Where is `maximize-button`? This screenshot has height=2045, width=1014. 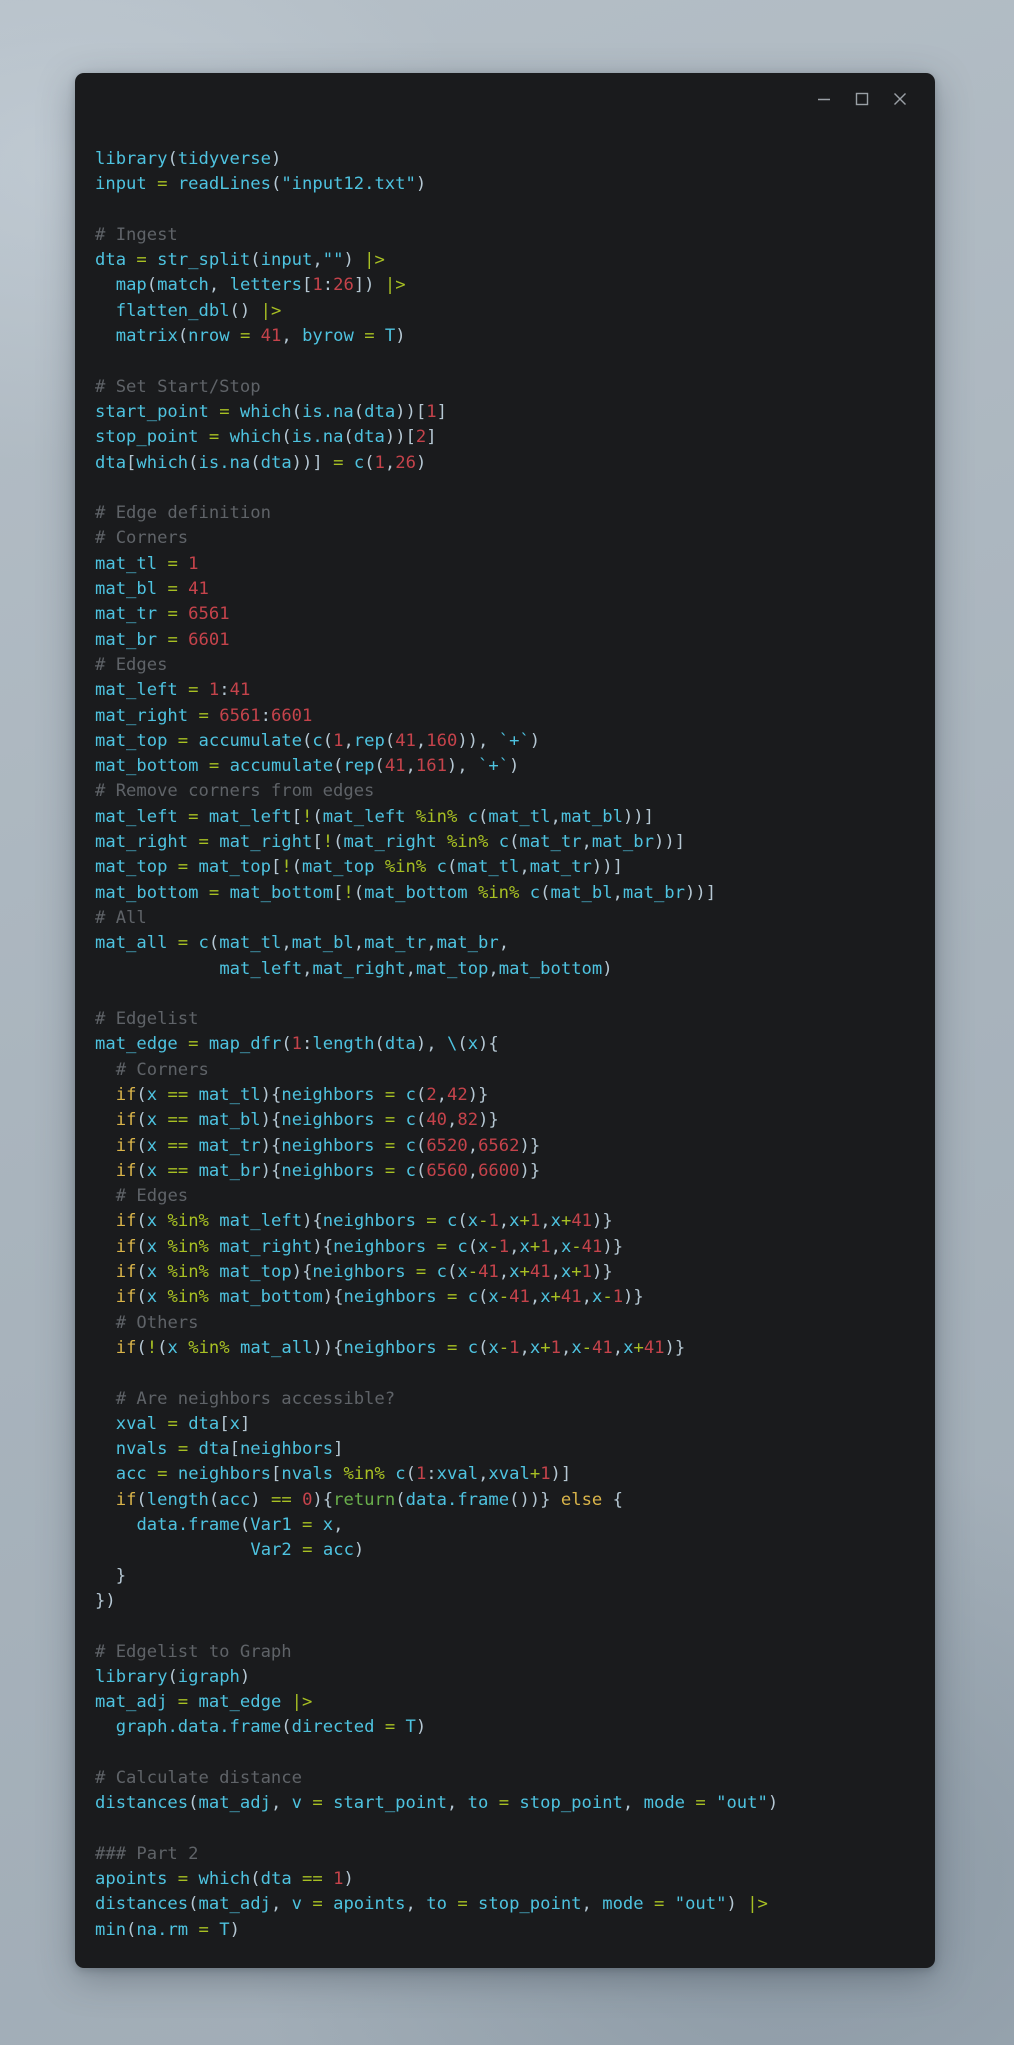 maximize-button is located at coordinates (862, 99).